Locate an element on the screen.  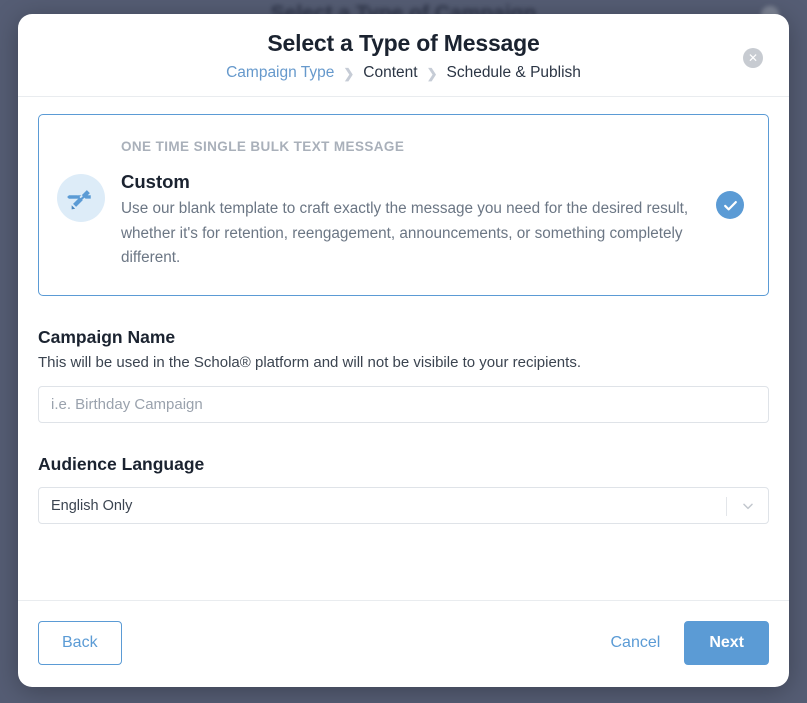
breadcrumb-step-campaign-type: Campaign Type is located at coordinates (280, 73).